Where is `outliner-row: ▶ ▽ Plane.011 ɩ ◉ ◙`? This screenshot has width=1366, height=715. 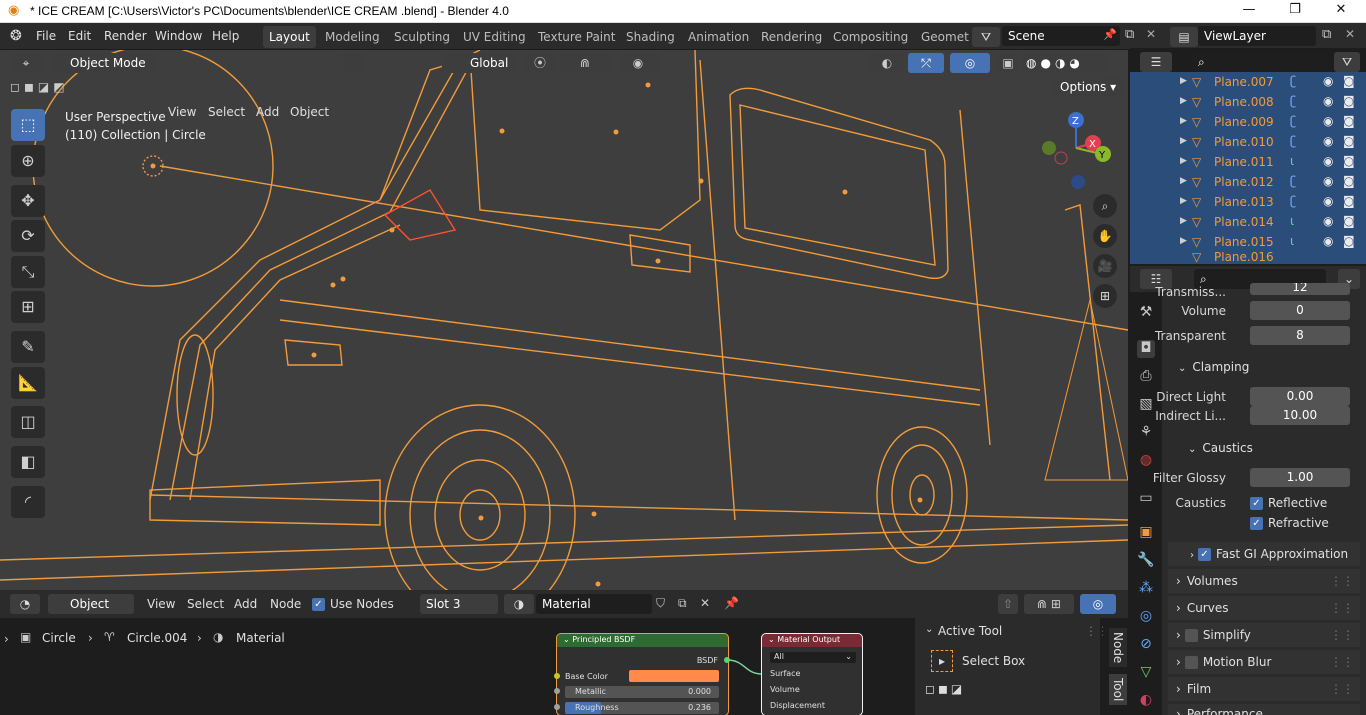 outliner-row: ▶ ▽ Plane.011 ɩ ◉ ◙ is located at coordinates (1248, 162).